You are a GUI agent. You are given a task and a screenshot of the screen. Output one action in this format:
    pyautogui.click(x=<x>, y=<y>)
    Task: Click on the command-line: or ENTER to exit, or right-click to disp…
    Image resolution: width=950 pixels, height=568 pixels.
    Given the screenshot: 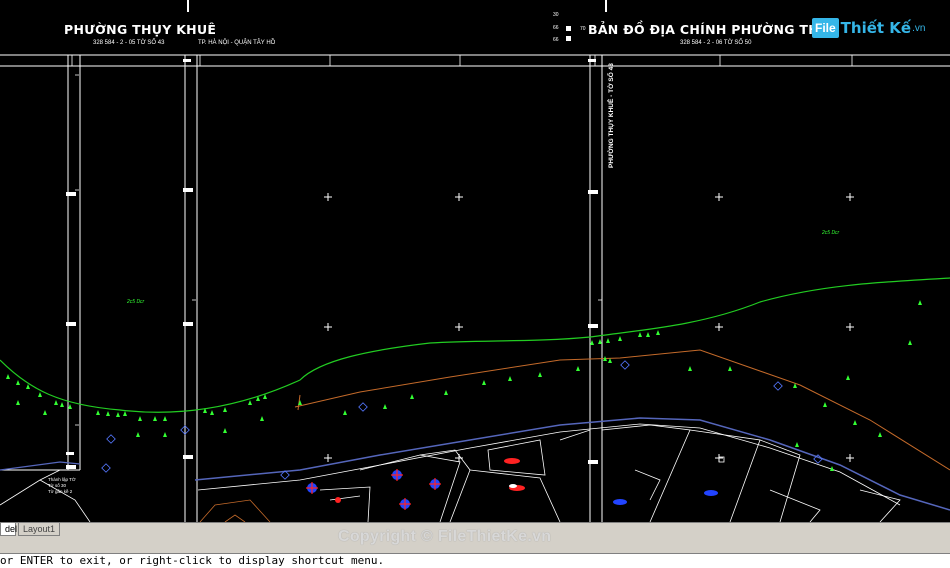 What is the action you would take?
    pyautogui.click(x=475, y=560)
    